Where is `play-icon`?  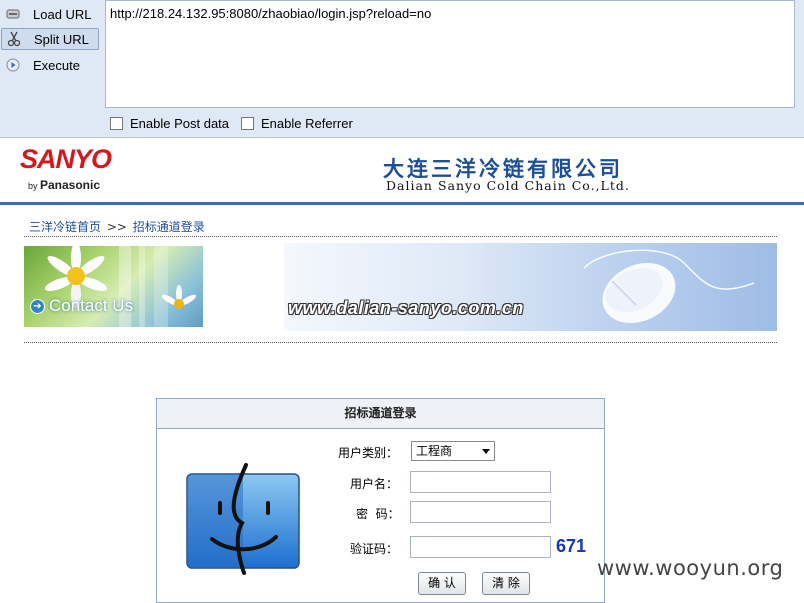 play-icon is located at coordinates (13, 65).